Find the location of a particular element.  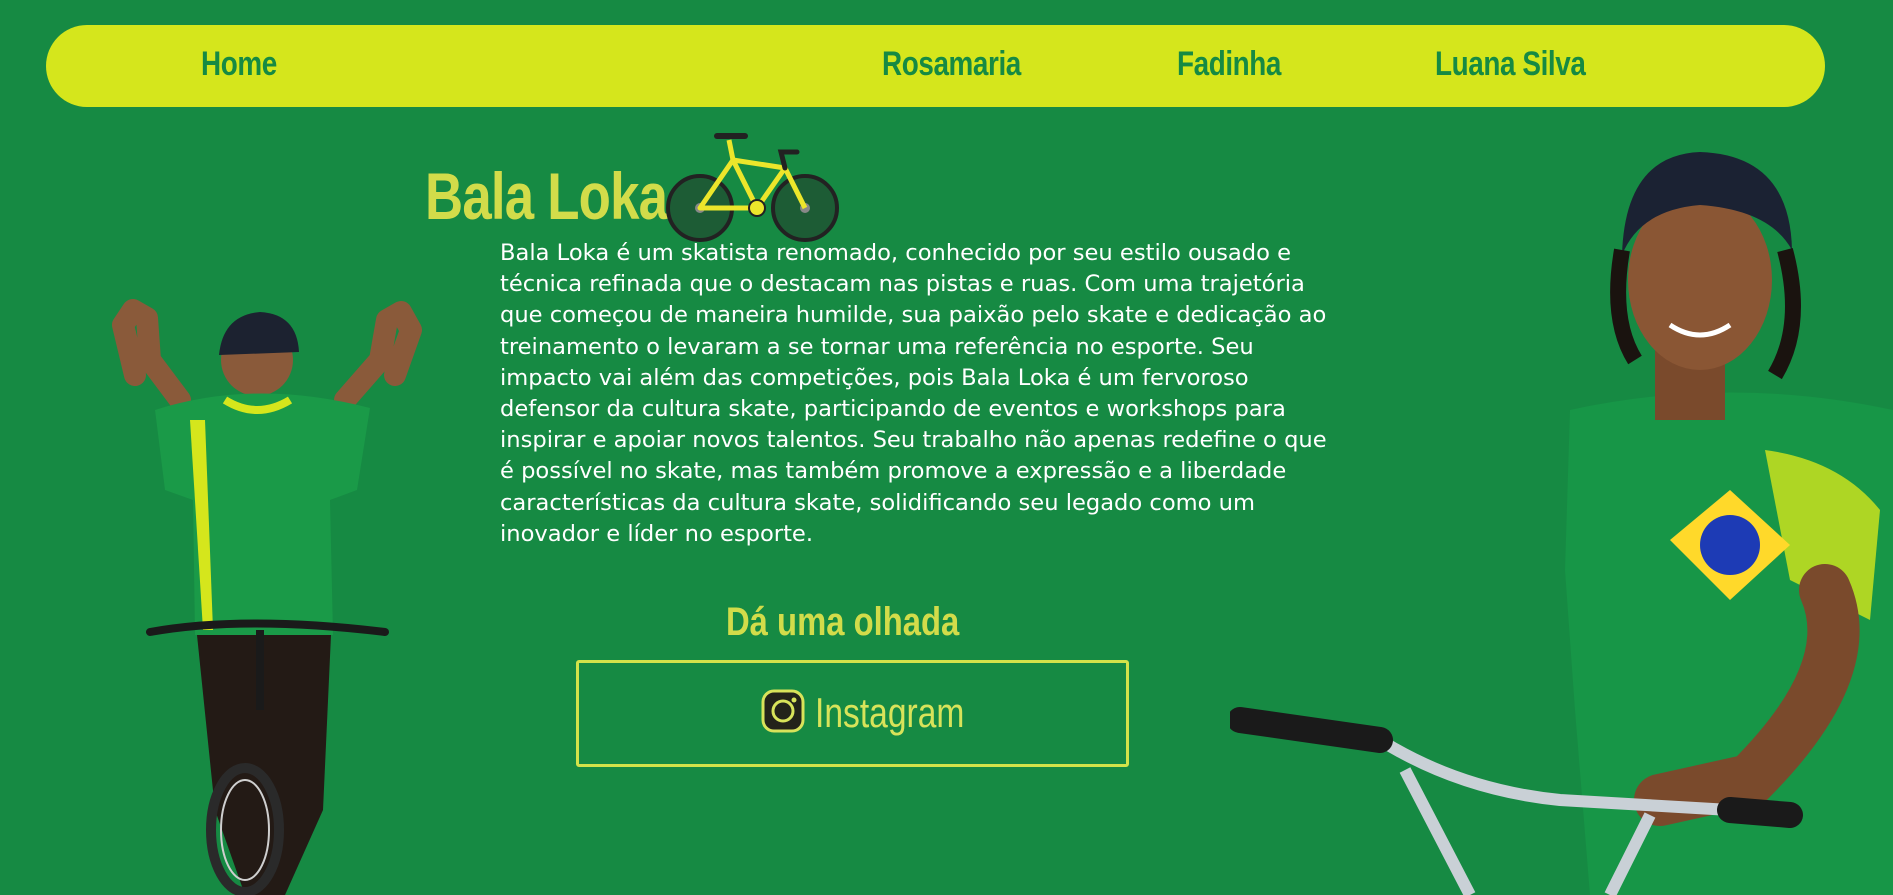

nav-link-fadinha: Fadinha is located at coordinates (1229, 66).